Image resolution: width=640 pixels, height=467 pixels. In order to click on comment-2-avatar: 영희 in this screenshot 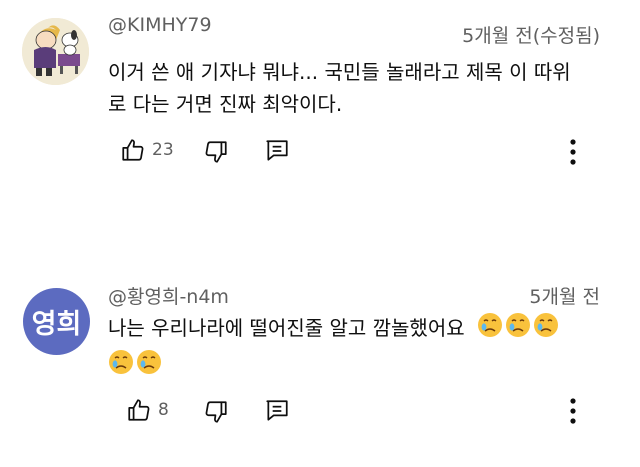, I will do `click(56, 321)`.